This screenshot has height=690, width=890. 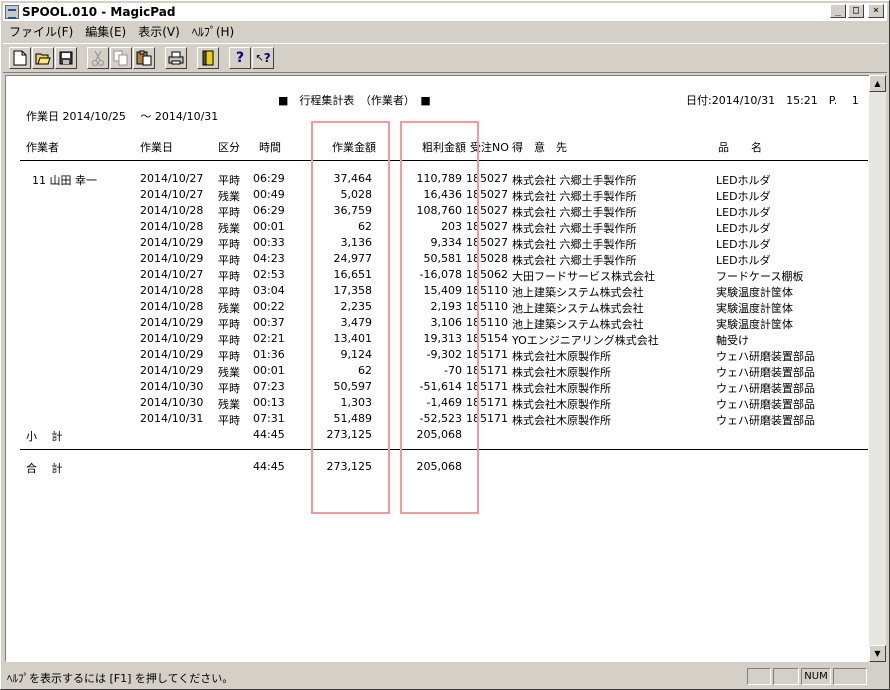 I want to click on menu-edit: 編集(E), so click(x=105, y=31).